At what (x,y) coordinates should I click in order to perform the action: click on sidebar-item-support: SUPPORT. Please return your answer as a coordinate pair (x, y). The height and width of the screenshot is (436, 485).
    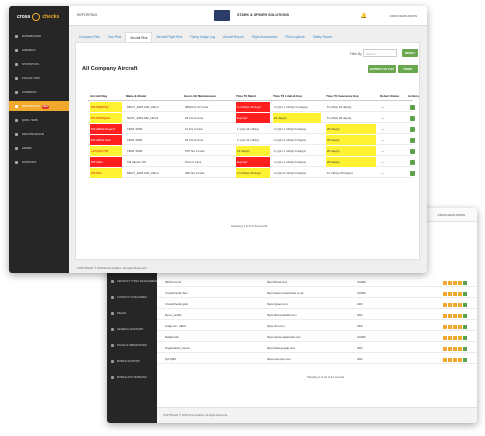
    Looking at the image, I should click on (39, 162).